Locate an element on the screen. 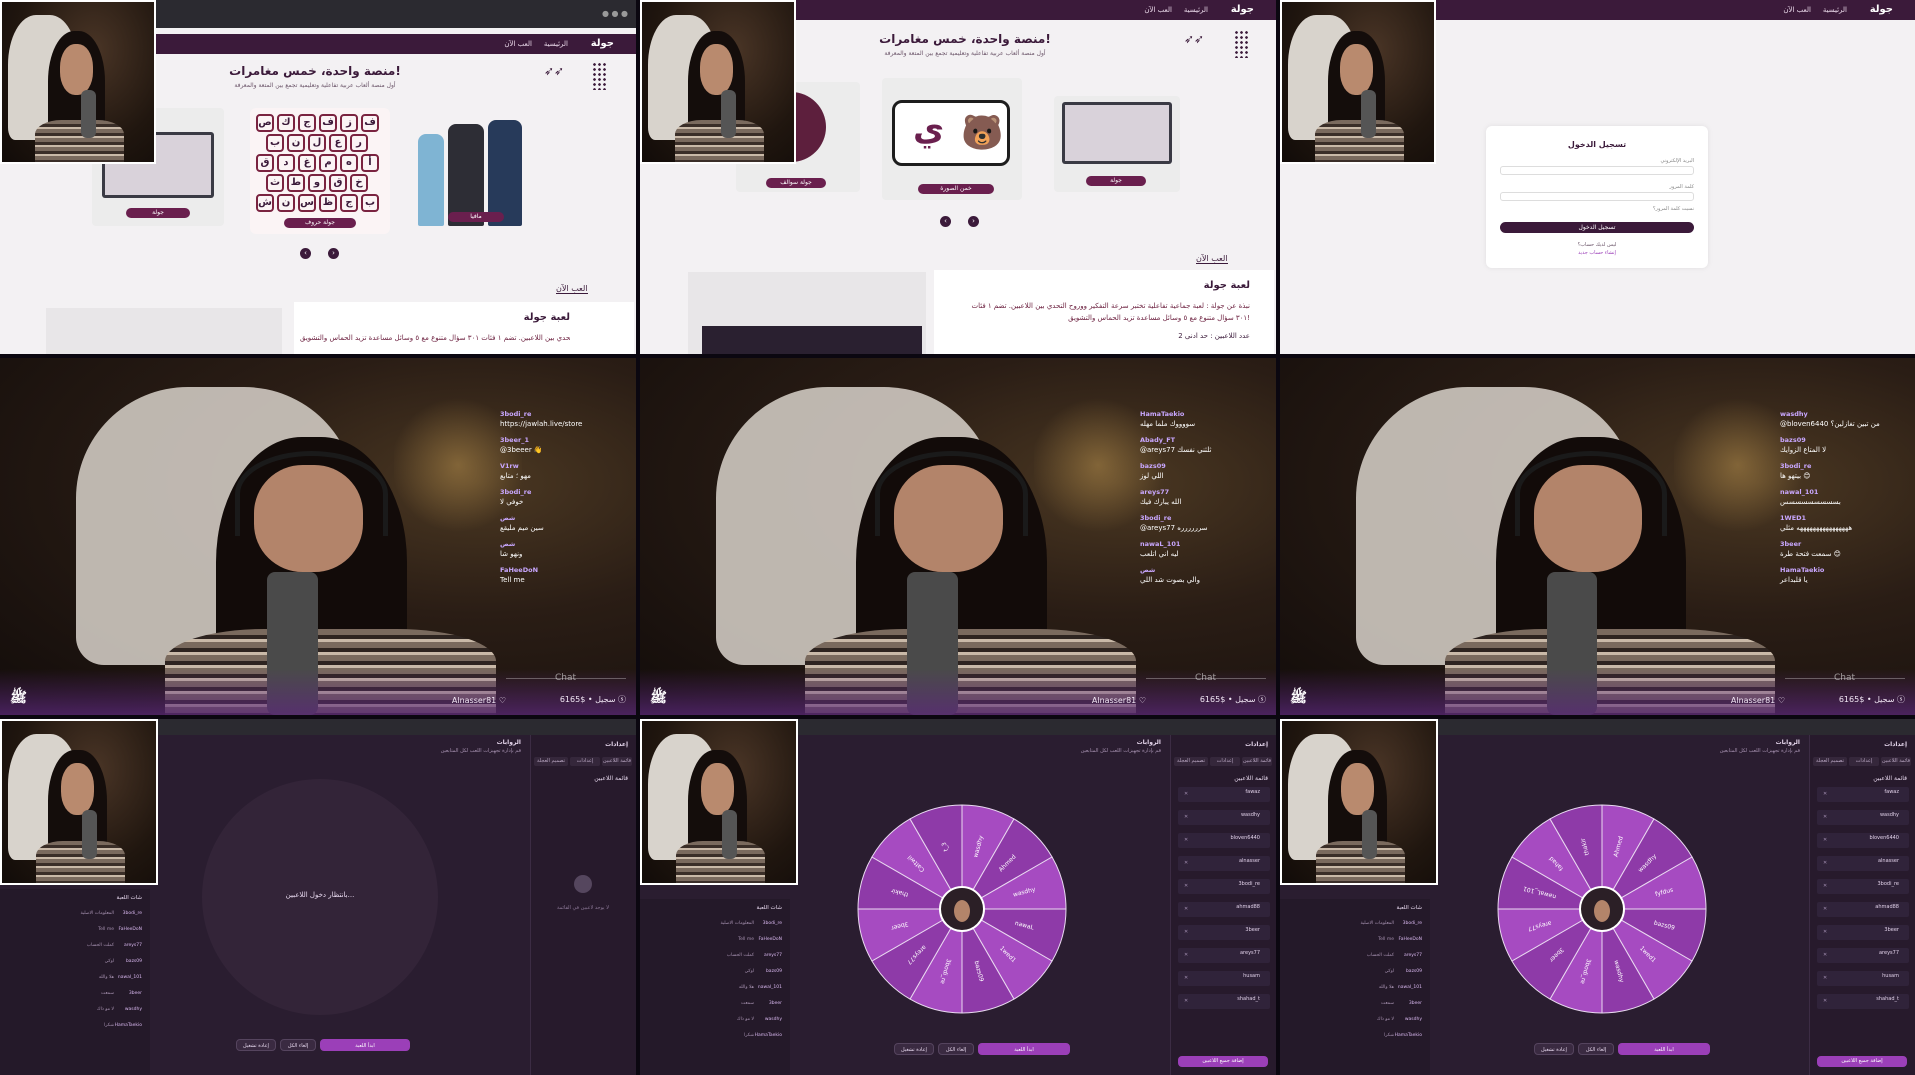 This screenshot has height=1075, width=1915. email-field is located at coordinates (1597, 170).